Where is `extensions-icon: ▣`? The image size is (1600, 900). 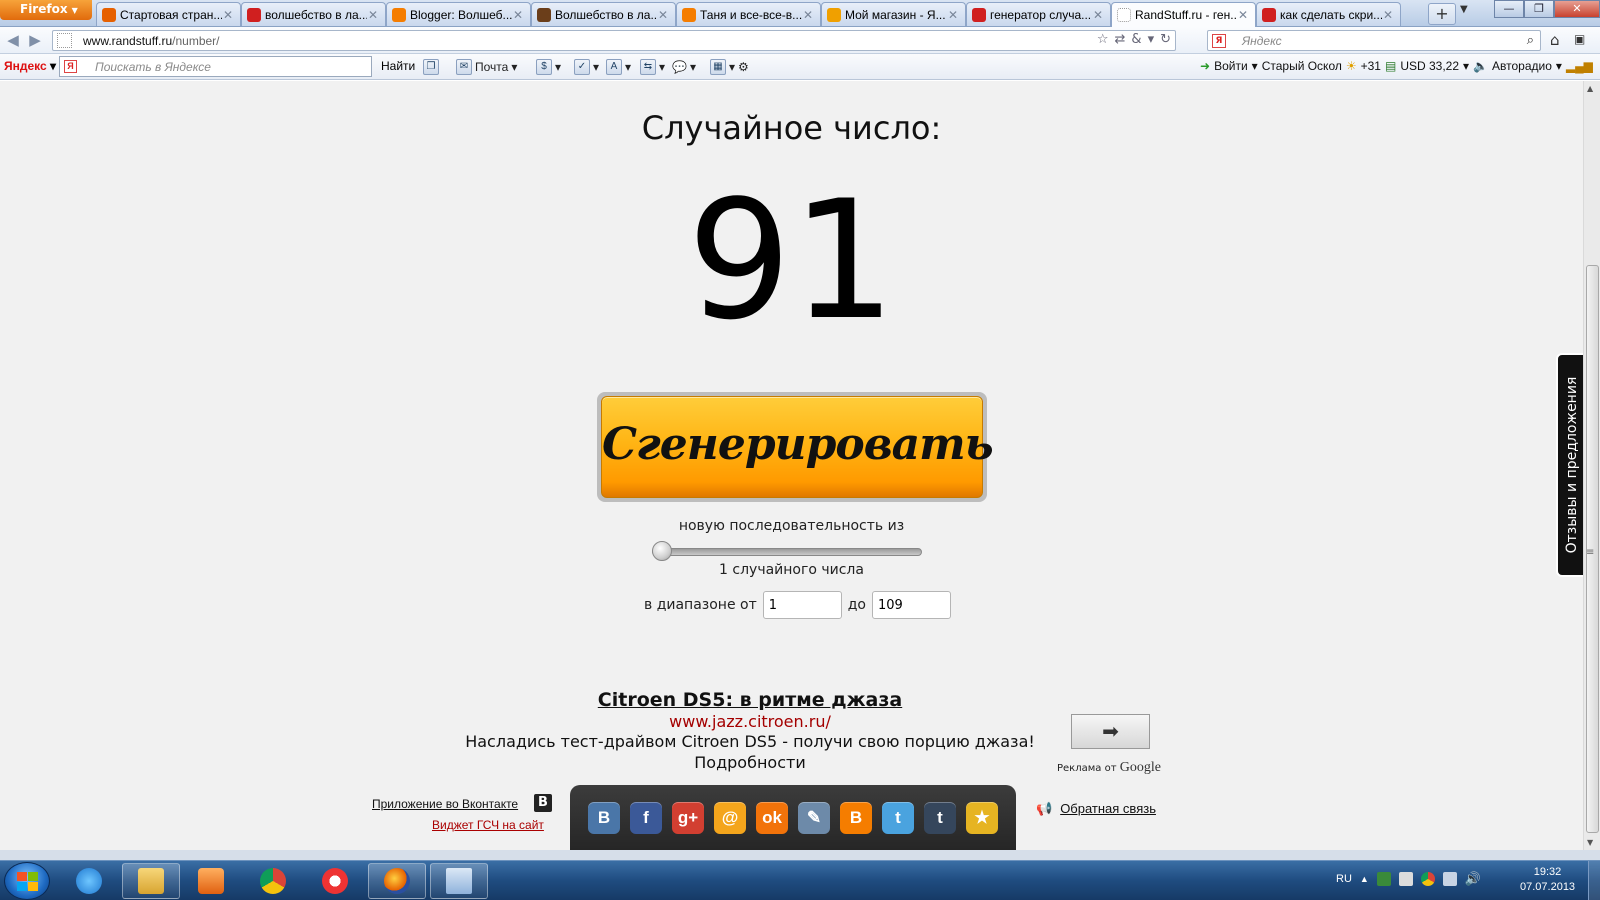 extensions-icon: ▣ is located at coordinates (1579, 39).